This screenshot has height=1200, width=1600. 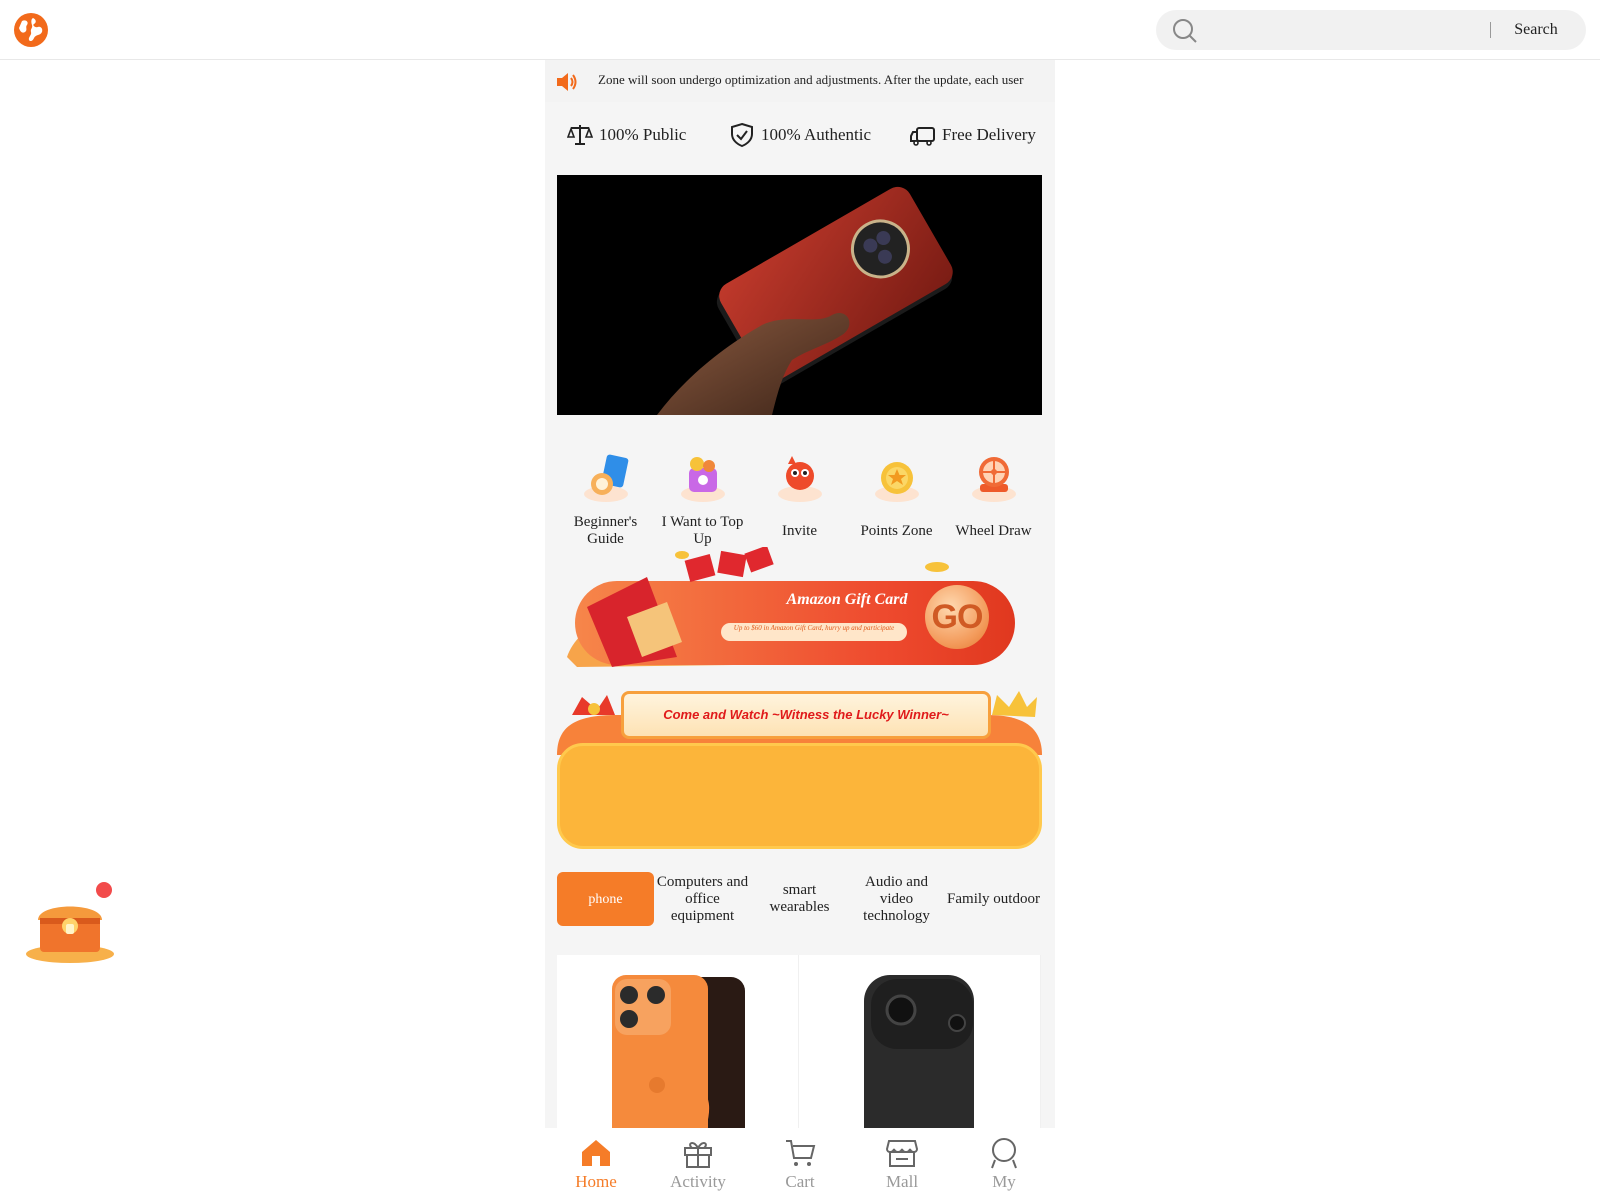 What do you see at coordinates (605, 478) in the screenshot?
I see `guide-book-icon` at bounding box center [605, 478].